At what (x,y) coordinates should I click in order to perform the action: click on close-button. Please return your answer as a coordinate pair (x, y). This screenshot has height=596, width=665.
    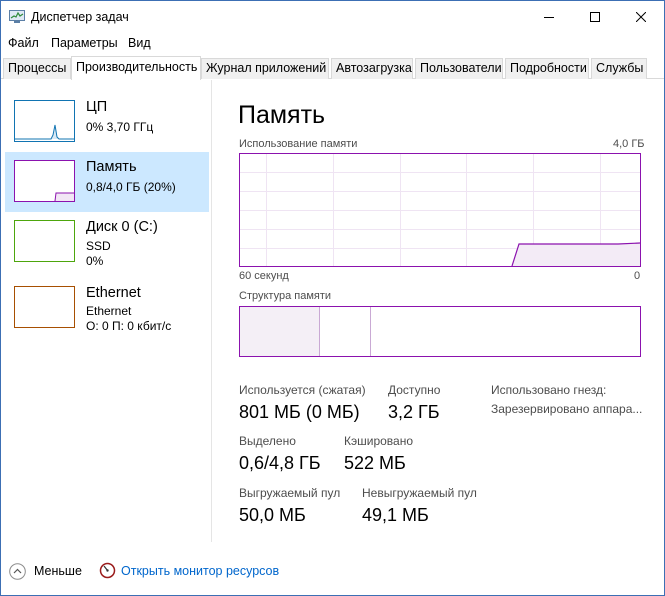
    Looking at the image, I should click on (641, 17).